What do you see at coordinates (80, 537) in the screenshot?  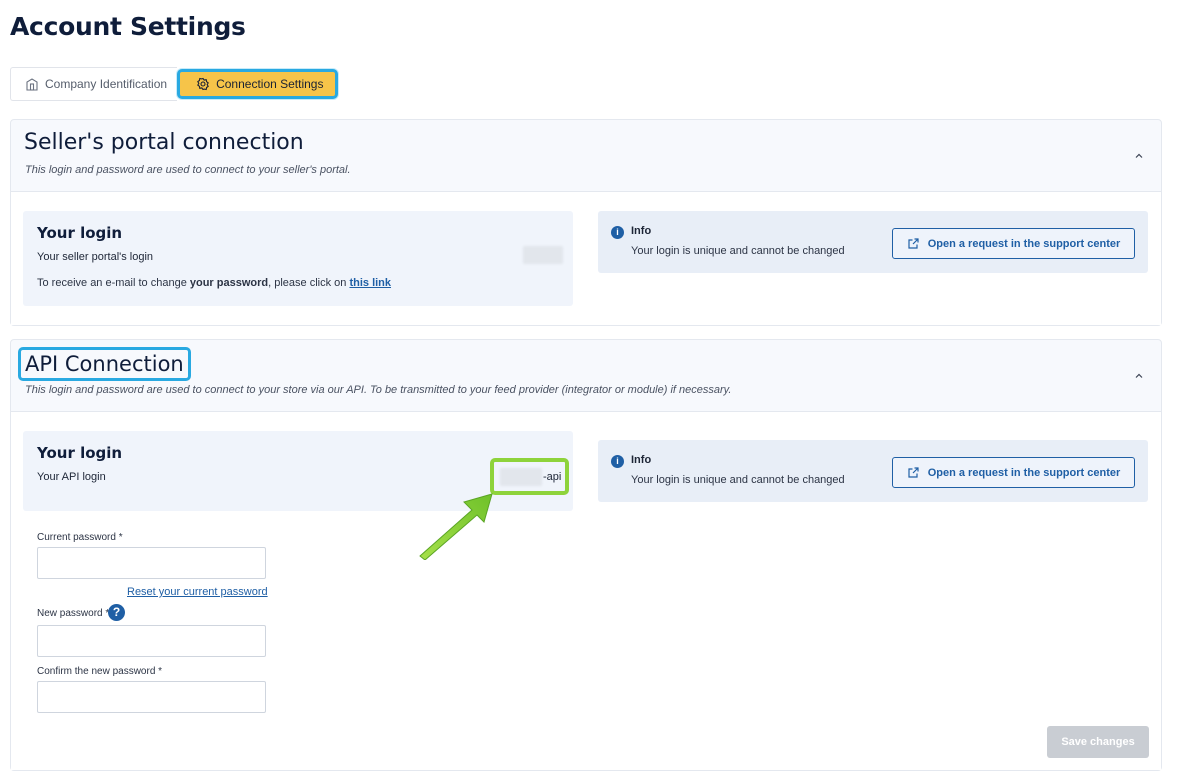 I see `current-password-label: Current password *` at bounding box center [80, 537].